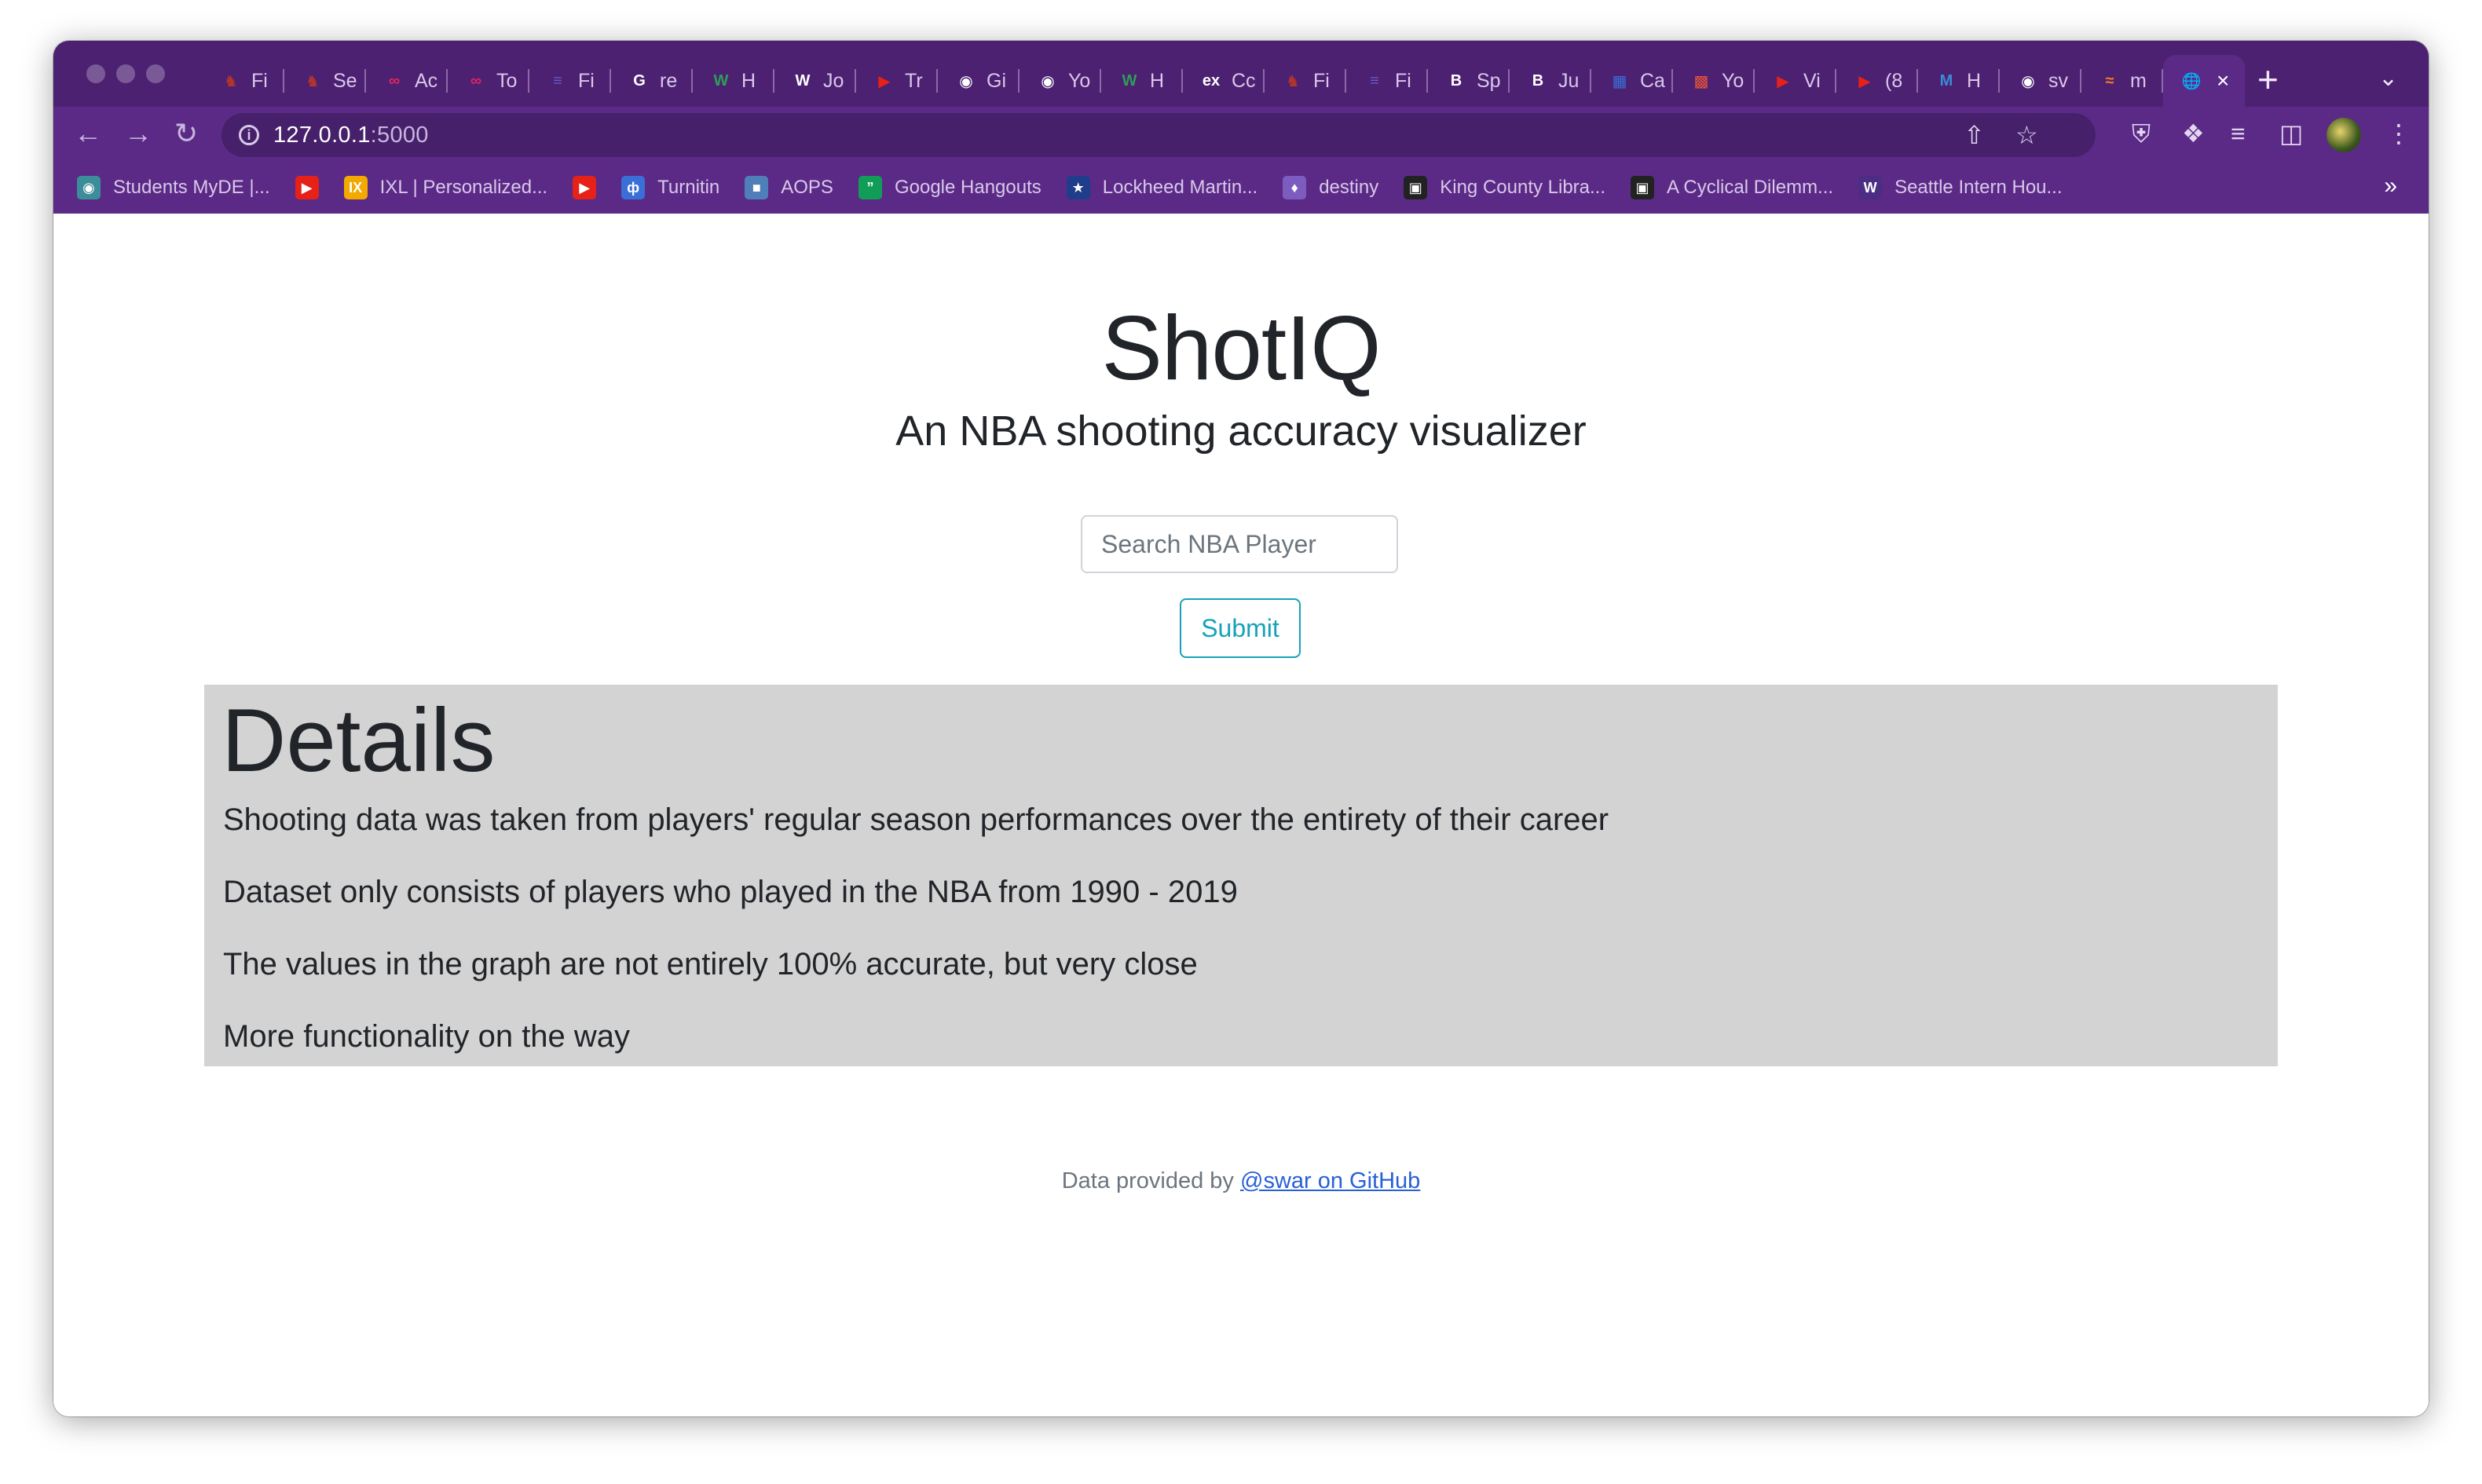 Image resolution: width=2482 pixels, height=1484 pixels. Describe the element at coordinates (1974, 135) in the screenshot. I see `share-icon: ⇧` at that location.